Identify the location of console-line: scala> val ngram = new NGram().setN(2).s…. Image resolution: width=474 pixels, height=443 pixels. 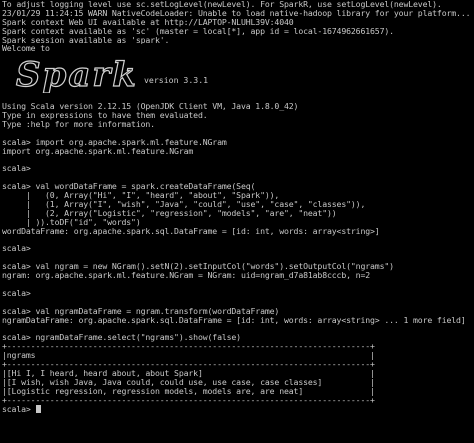
(198, 267).